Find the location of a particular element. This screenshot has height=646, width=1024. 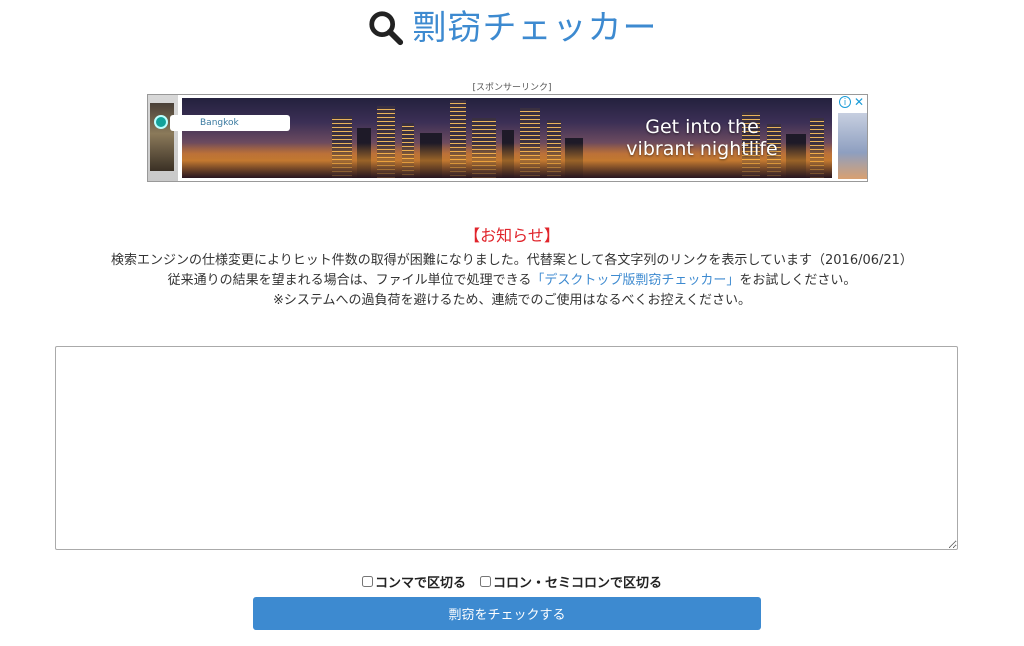

ad-left-image is located at coordinates (162, 137).